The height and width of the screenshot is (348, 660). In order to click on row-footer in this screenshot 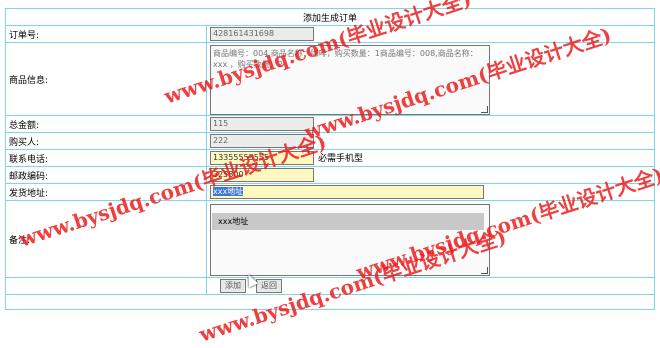, I will do `click(330, 302)`.